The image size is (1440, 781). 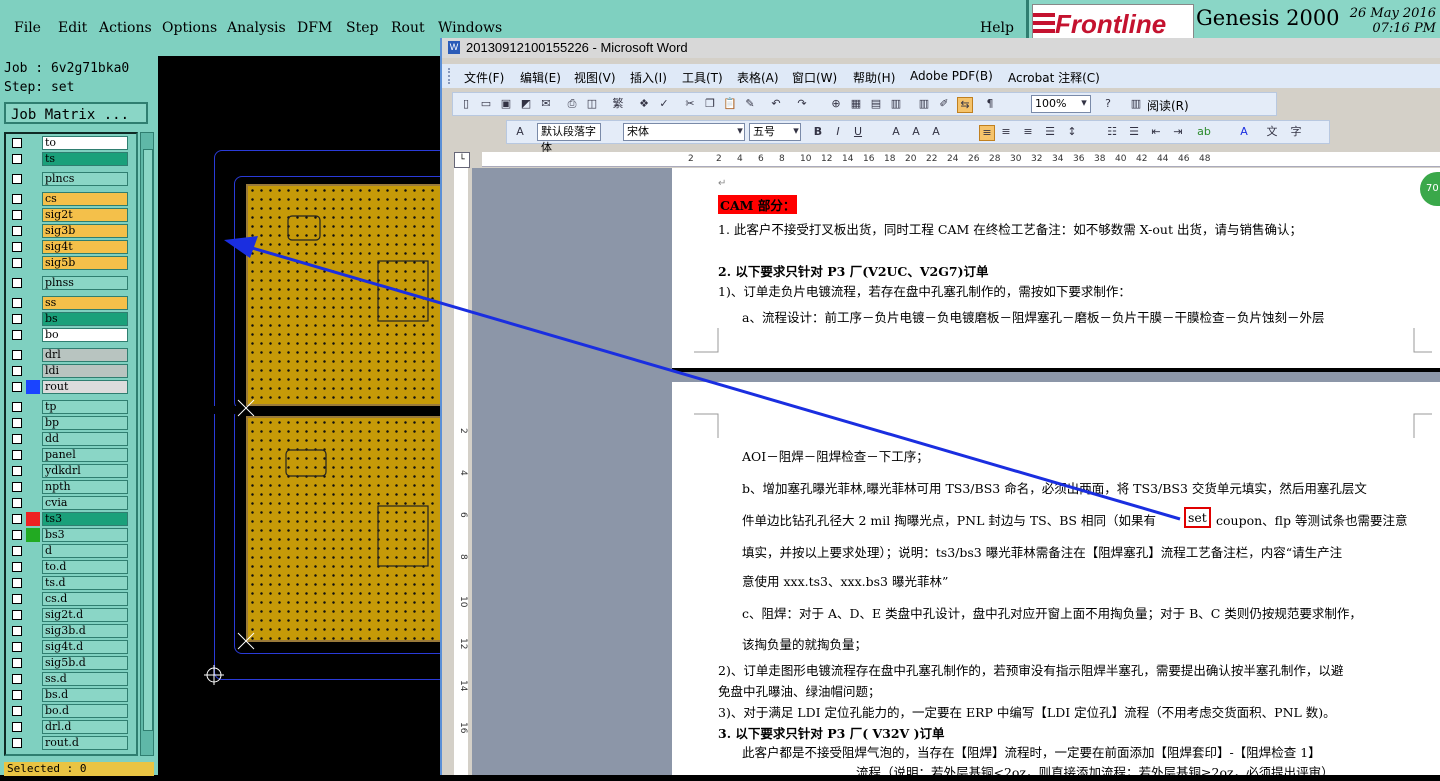 What do you see at coordinates (69, 387) in the screenshot?
I see `layer-row-rout: rout` at bounding box center [69, 387].